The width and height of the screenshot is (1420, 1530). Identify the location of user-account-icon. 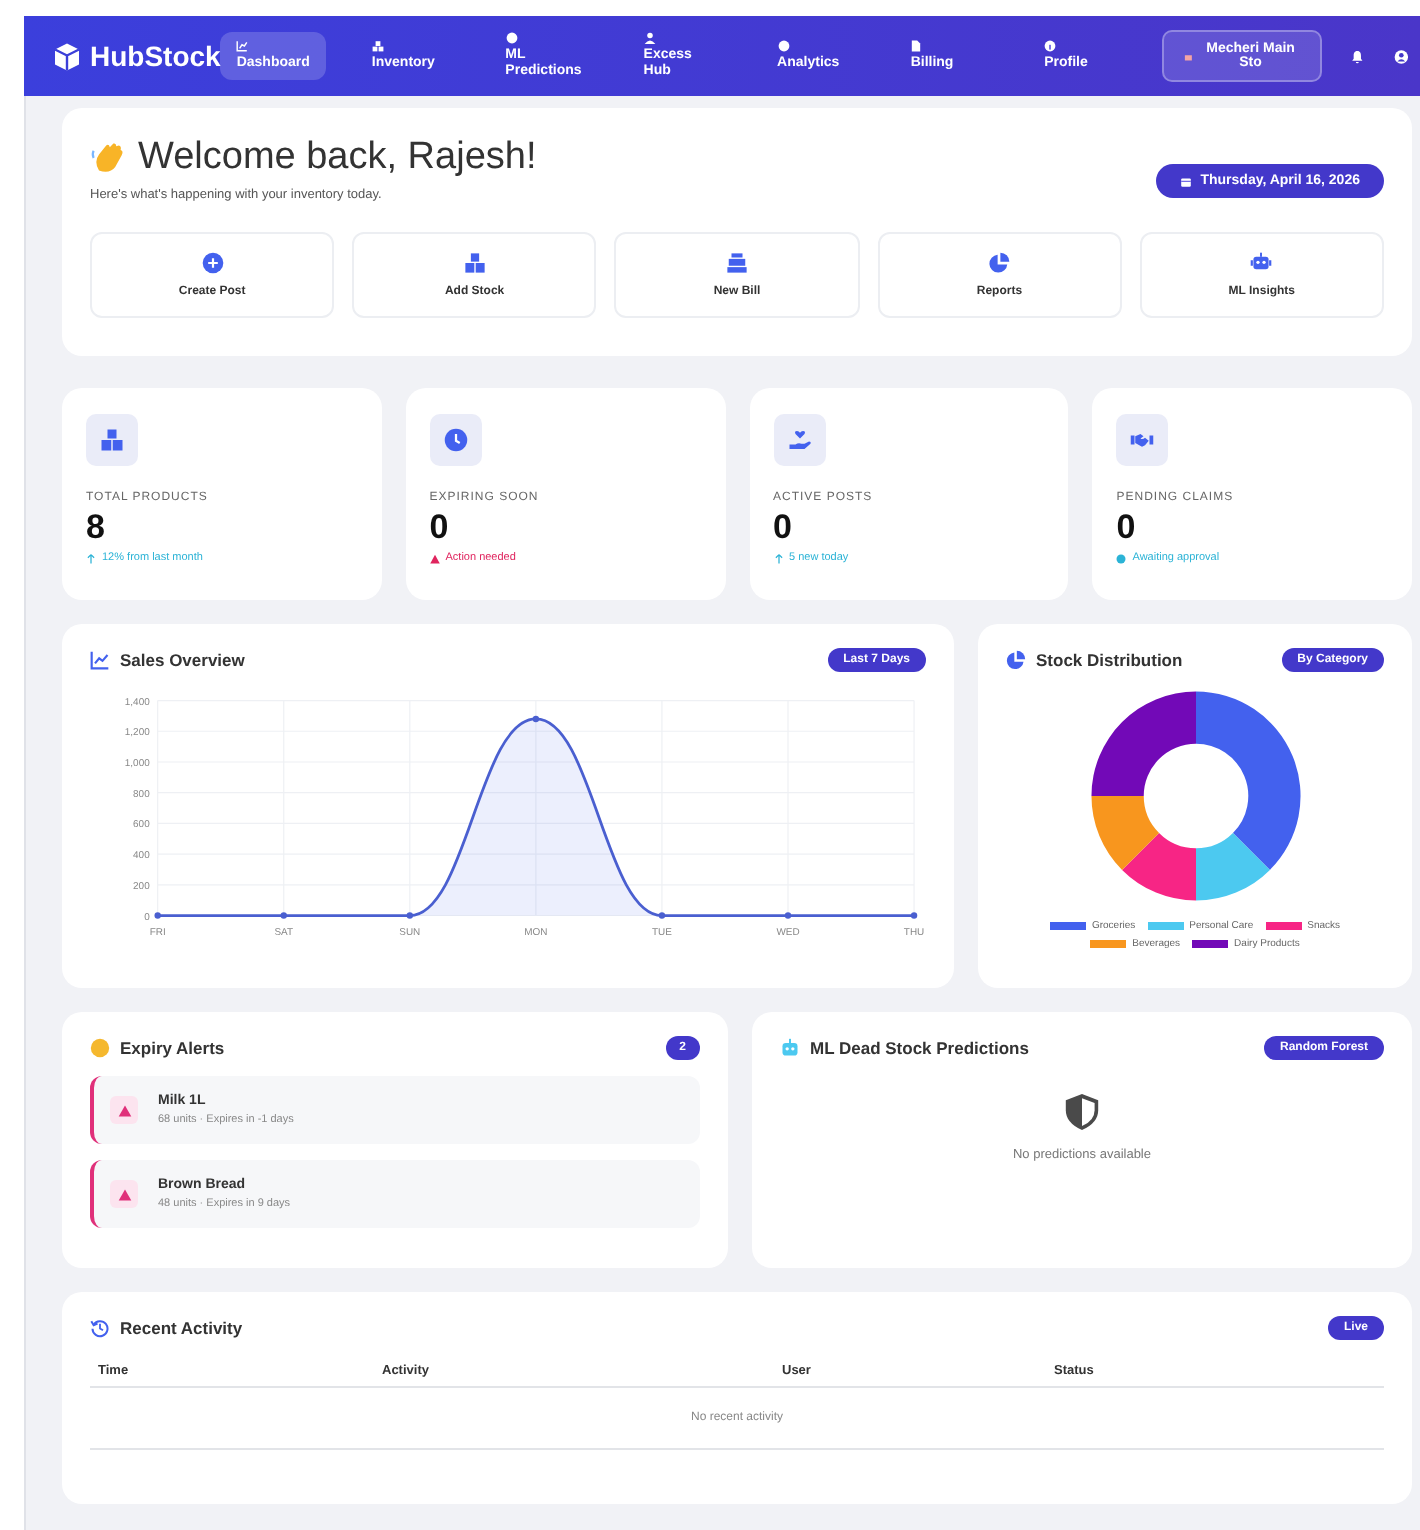
(1400, 56).